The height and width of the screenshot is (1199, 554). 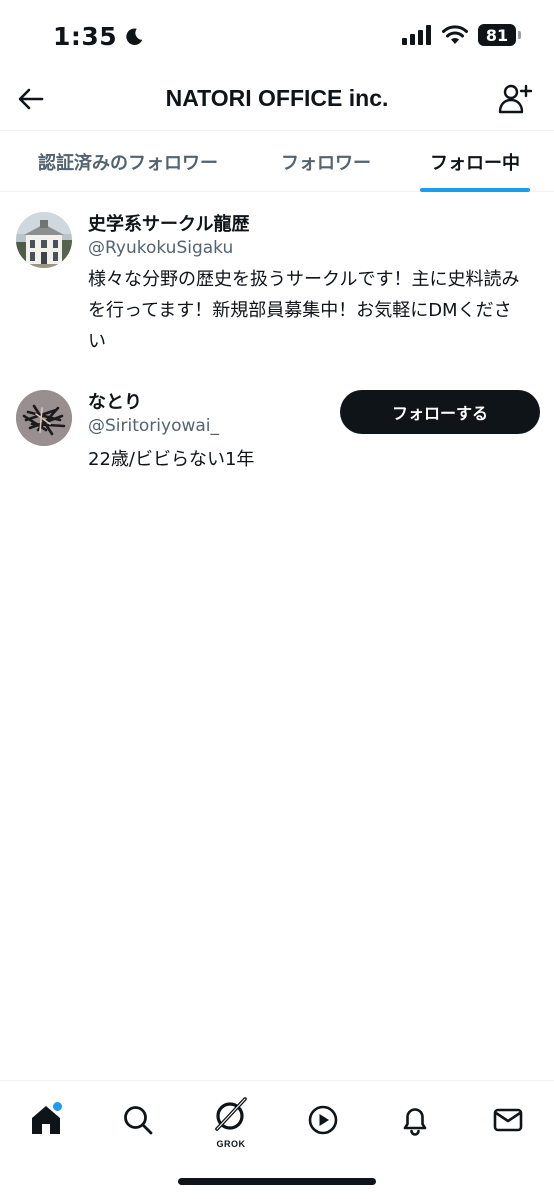 I want to click on moon-icon, so click(x=134, y=36).